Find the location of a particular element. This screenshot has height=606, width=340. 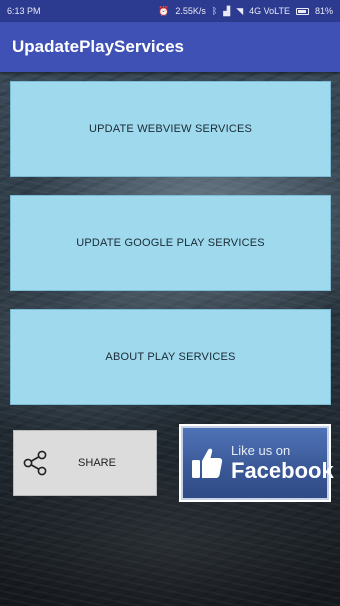

share-button: SHARE is located at coordinates (85, 463).